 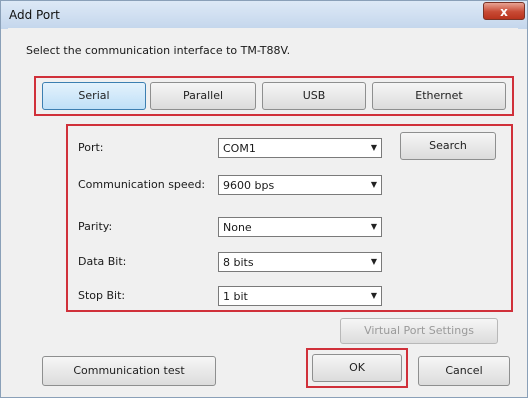 I want to click on parity-dropdown: None ▼, so click(x=300, y=227).